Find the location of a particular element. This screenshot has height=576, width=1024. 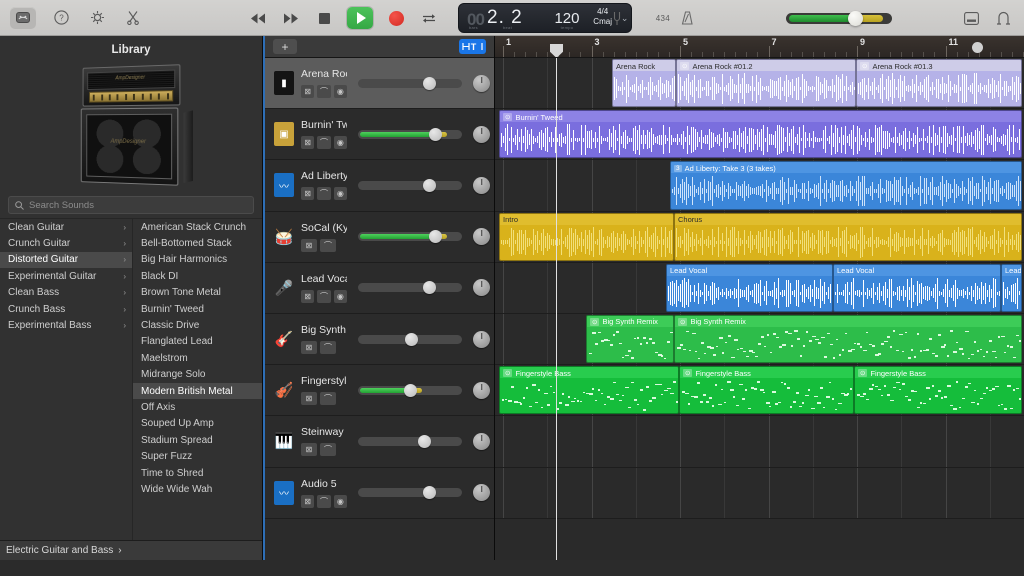

cycle-button is located at coordinates (429, 18).